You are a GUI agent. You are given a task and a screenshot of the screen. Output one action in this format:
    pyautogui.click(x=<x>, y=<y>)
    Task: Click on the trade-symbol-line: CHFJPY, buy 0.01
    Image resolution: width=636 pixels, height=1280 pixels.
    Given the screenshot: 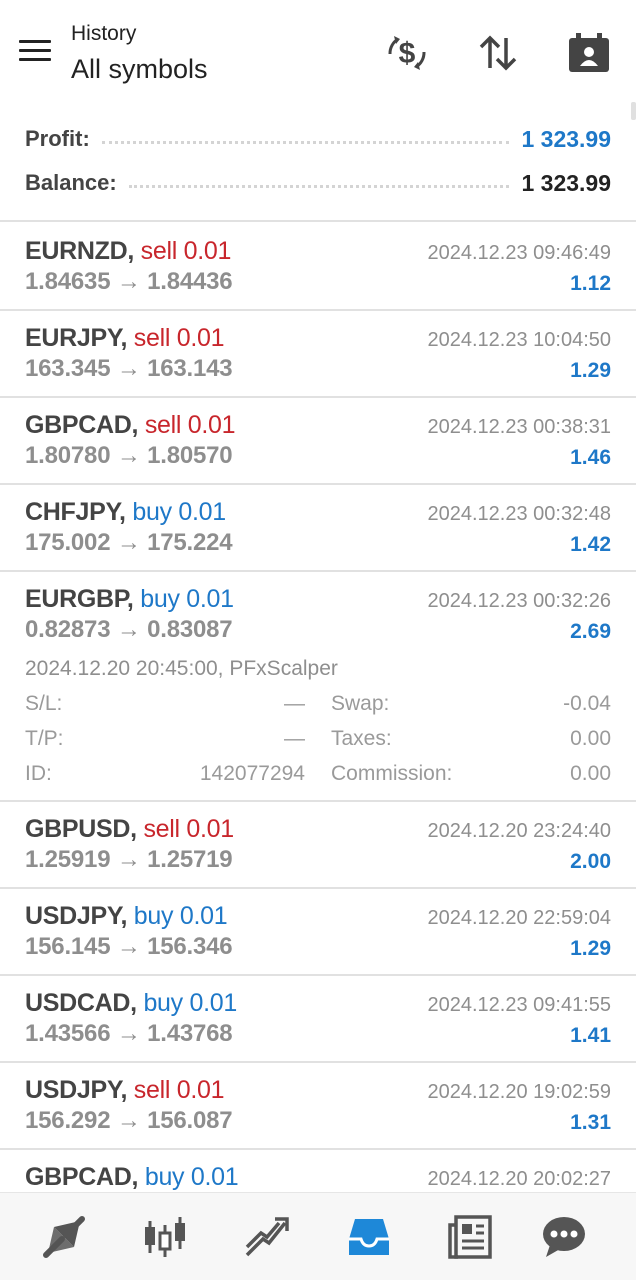 What is the action you would take?
    pyautogui.click(x=125, y=512)
    